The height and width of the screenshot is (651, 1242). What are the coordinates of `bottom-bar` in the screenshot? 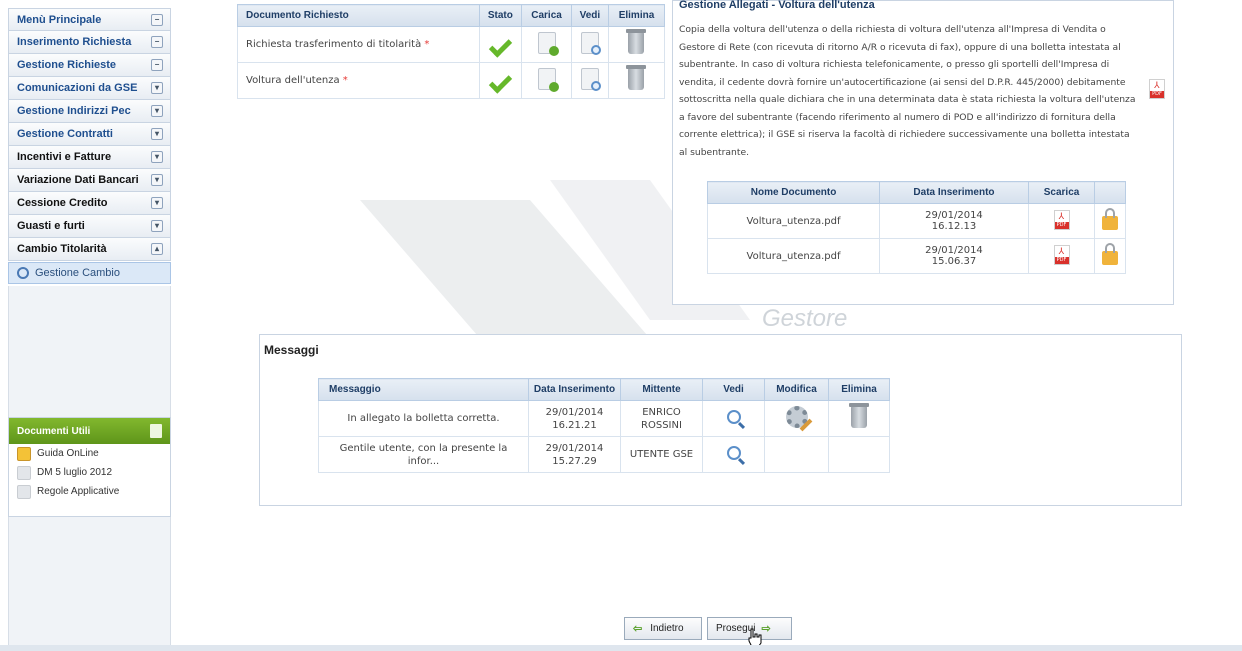 It's located at (621, 648).